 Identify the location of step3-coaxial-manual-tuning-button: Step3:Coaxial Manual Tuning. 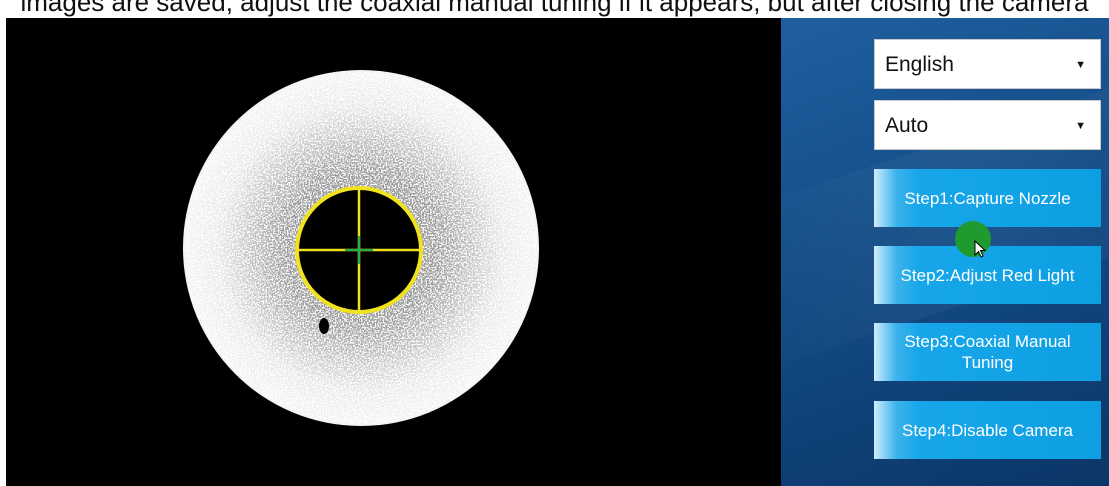
(987, 352).